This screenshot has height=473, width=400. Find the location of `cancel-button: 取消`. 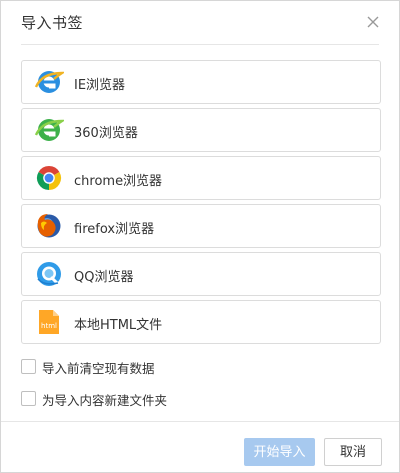

cancel-button: 取消 is located at coordinates (353, 452).